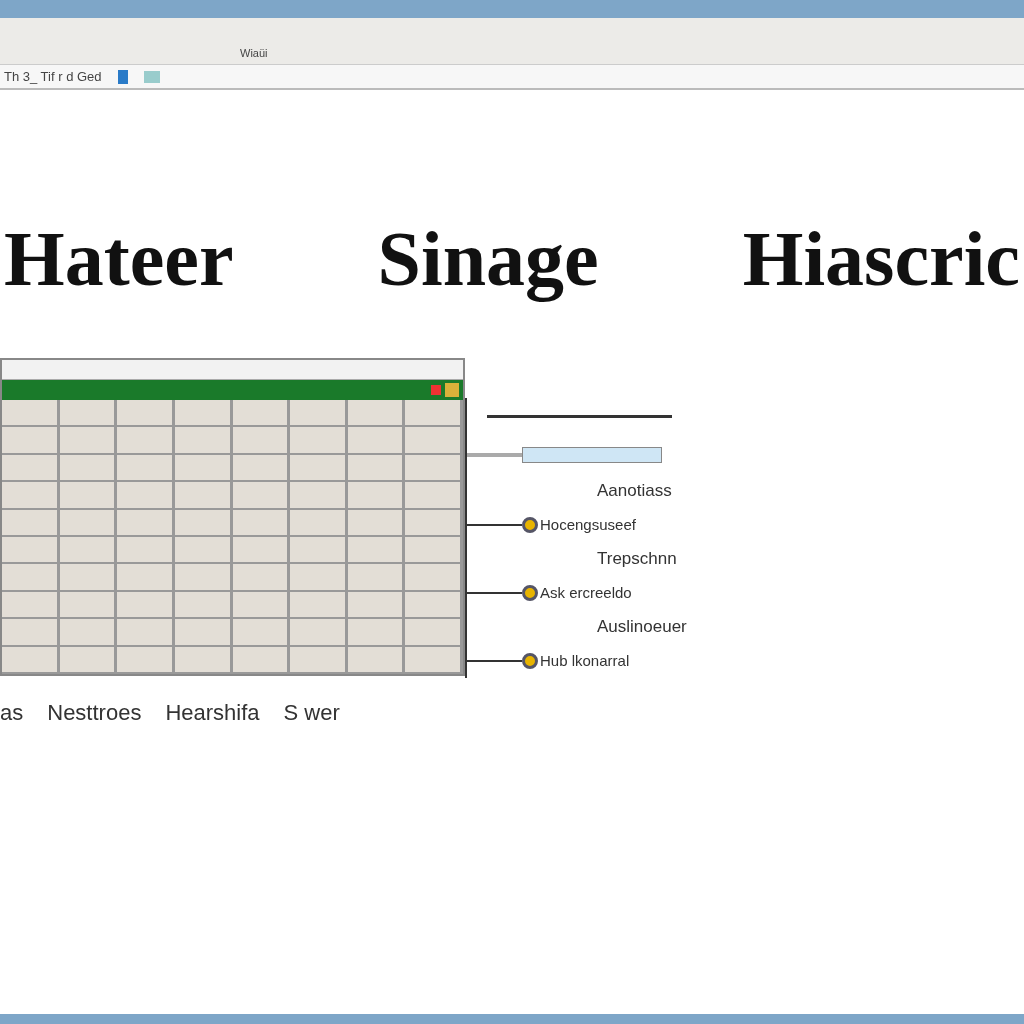  I want to click on annotation-label: Aanotiass, so click(634, 490).